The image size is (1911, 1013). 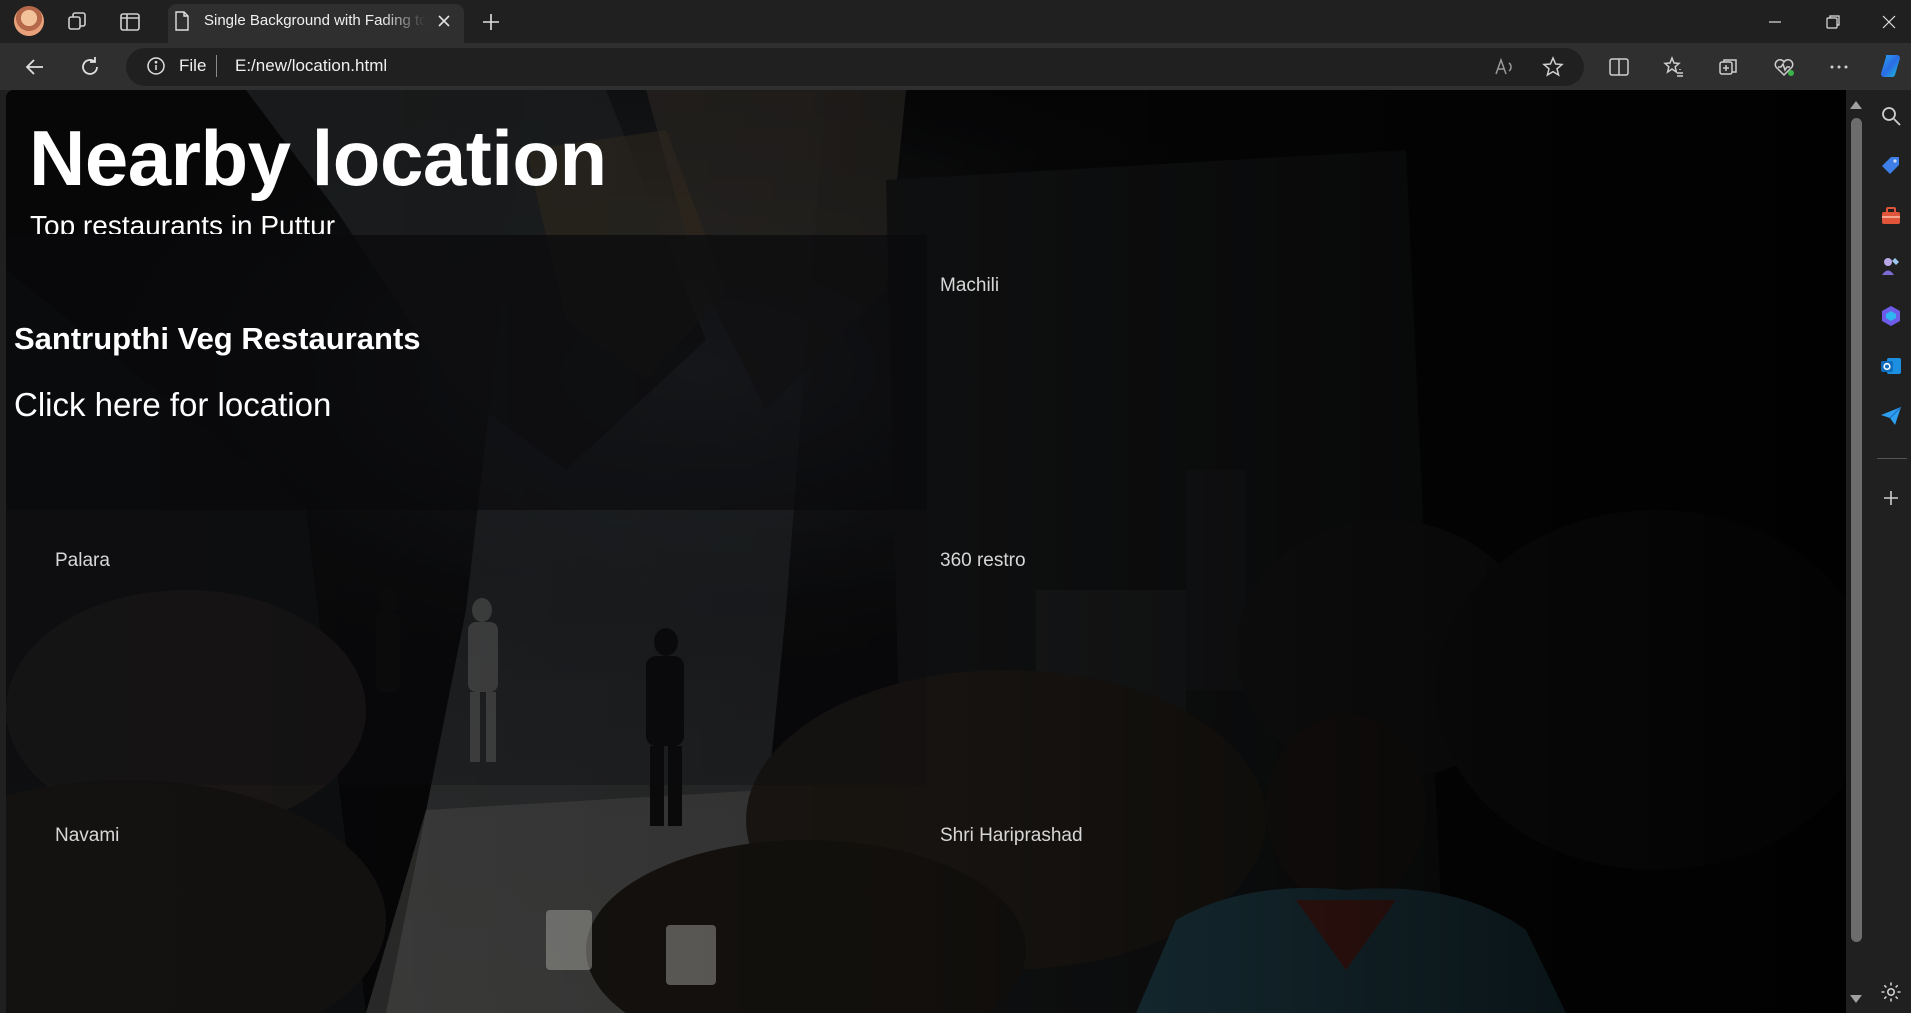 I want to click on restaurant-name-navami: Navami, so click(x=87, y=836).